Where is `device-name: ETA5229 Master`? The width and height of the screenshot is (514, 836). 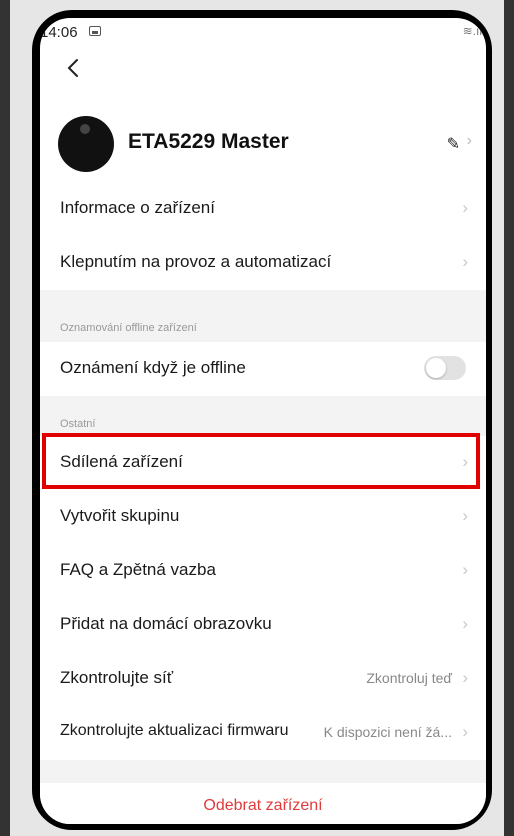 device-name: ETA5229 Master is located at coordinates (208, 141).